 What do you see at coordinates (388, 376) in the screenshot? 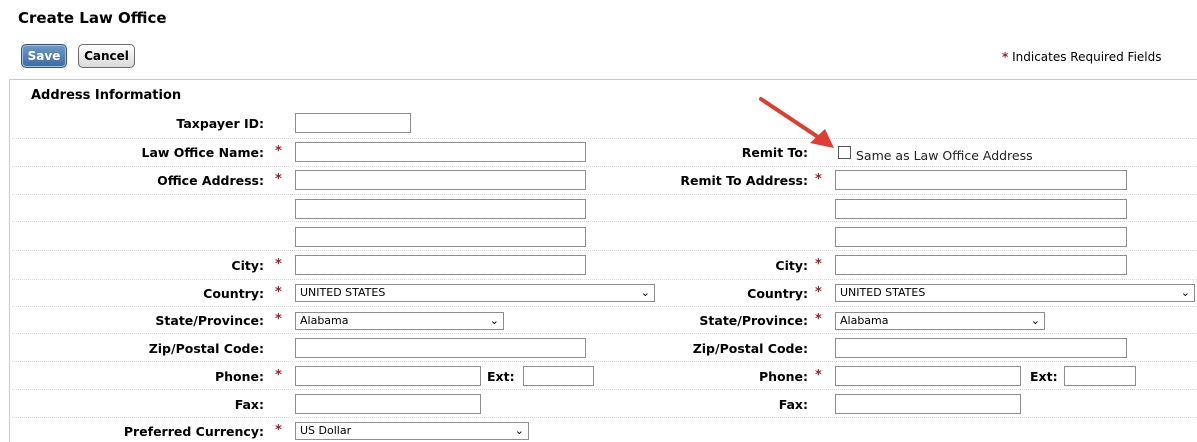
I see `phone-input` at bounding box center [388, 376].